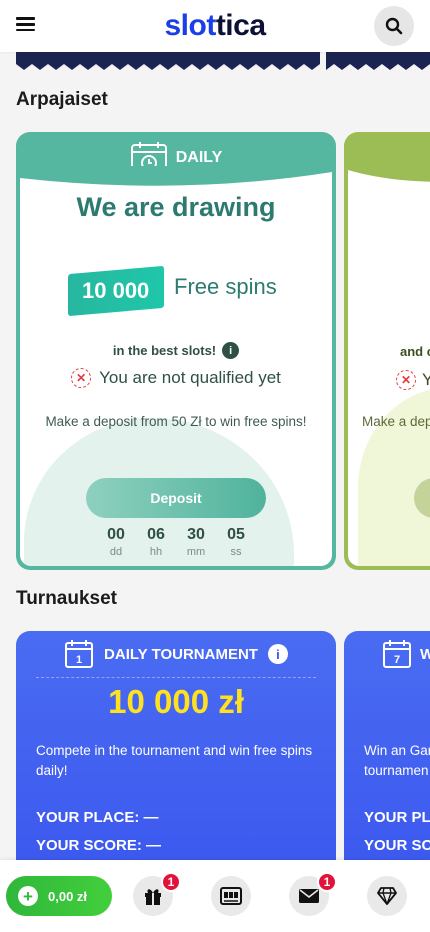  What do you see at coordinates (99, 845) in the screenshot?
I see `your-score: YOUR SCORE: —` at bounding box center [99, 845].